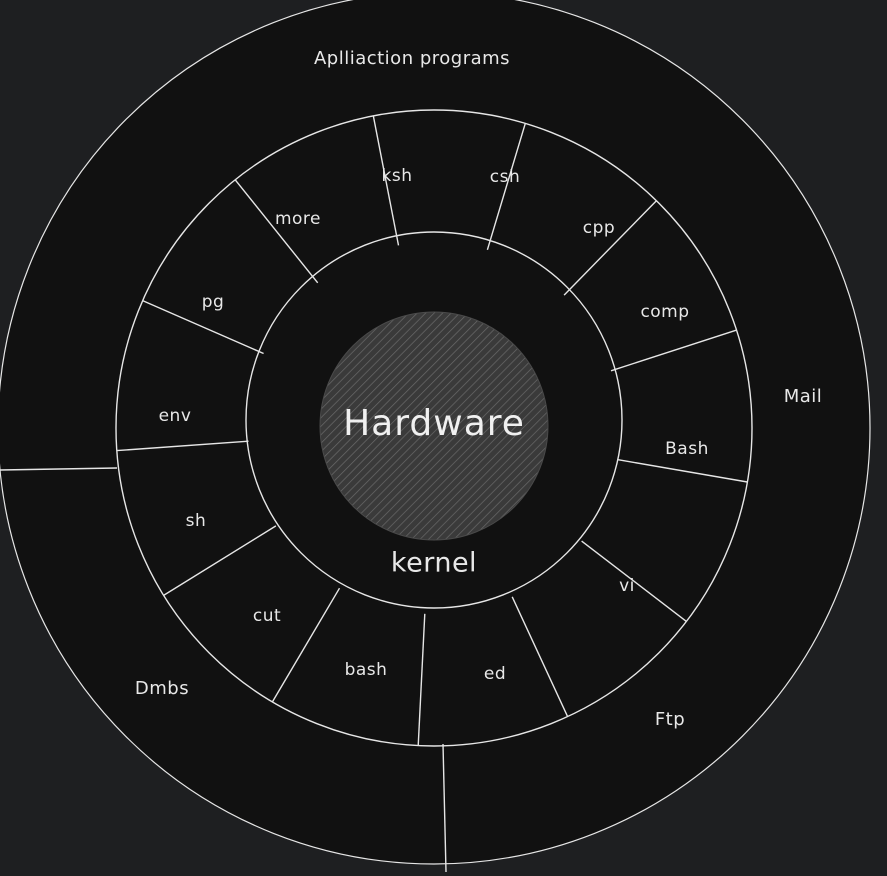 The width and height of the screenshot is (887, 876). What do you see at coordinates (196, 521) in the screenshot?
I see `shell-command-label: sh` at bounding box center [196, 521].